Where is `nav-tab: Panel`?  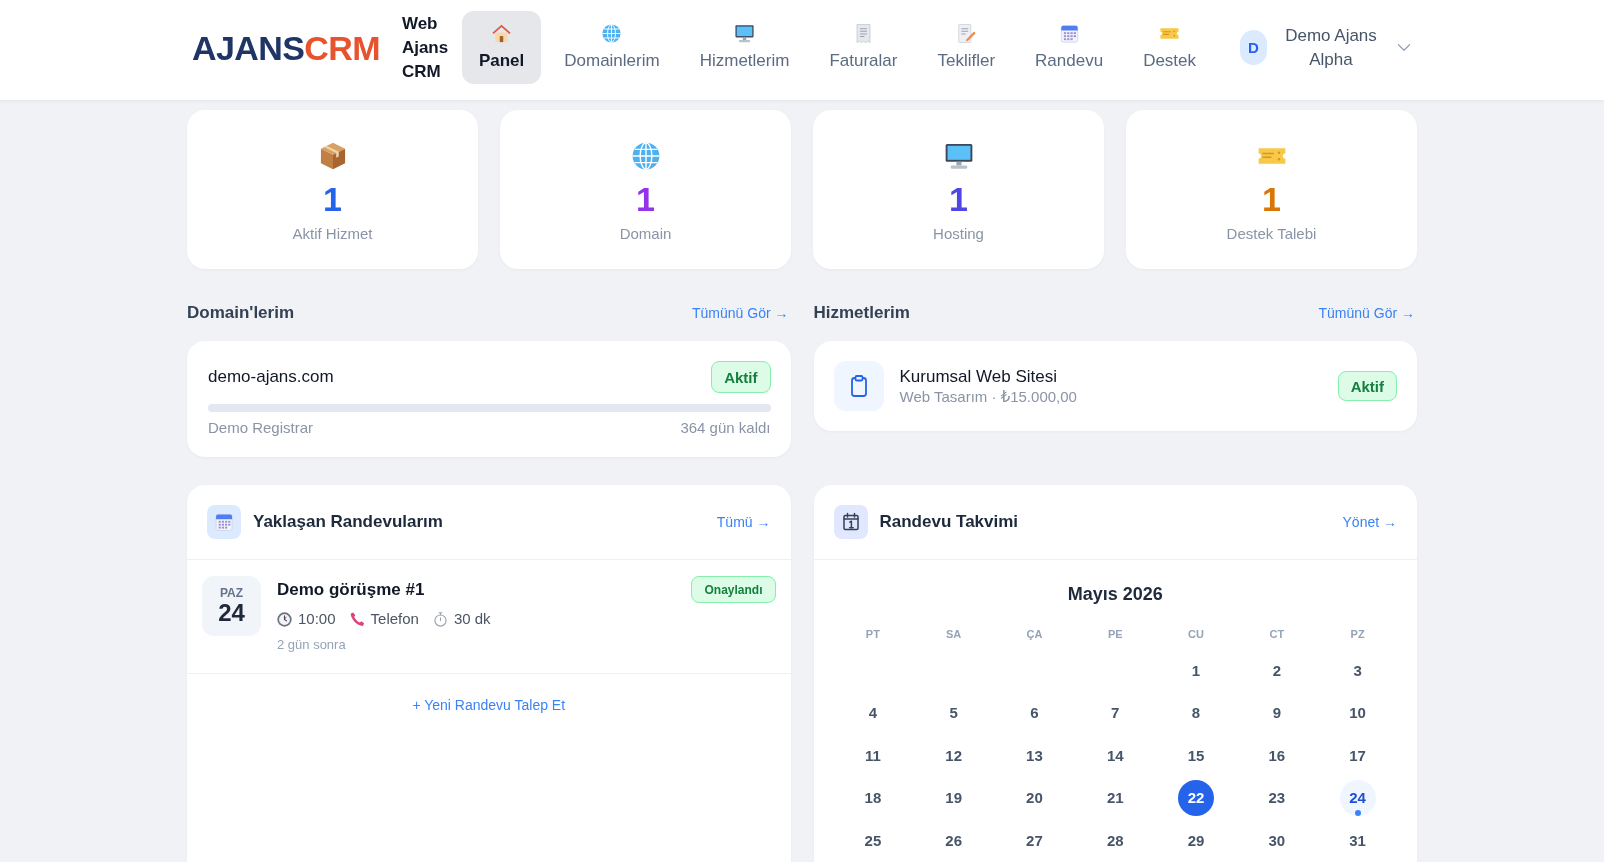 nav-tab: Panel is located at coordinates (501, 47).